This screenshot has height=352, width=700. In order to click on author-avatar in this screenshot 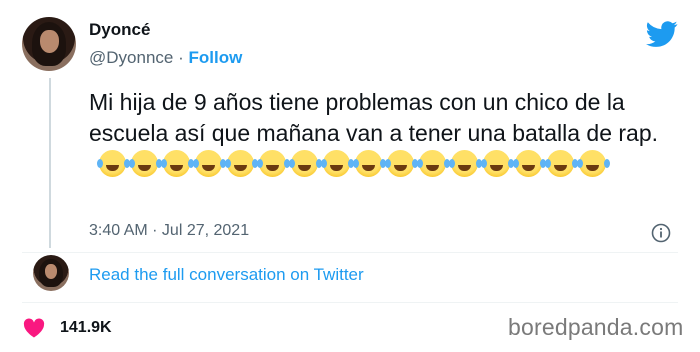, I will do `click(49, 44)`.